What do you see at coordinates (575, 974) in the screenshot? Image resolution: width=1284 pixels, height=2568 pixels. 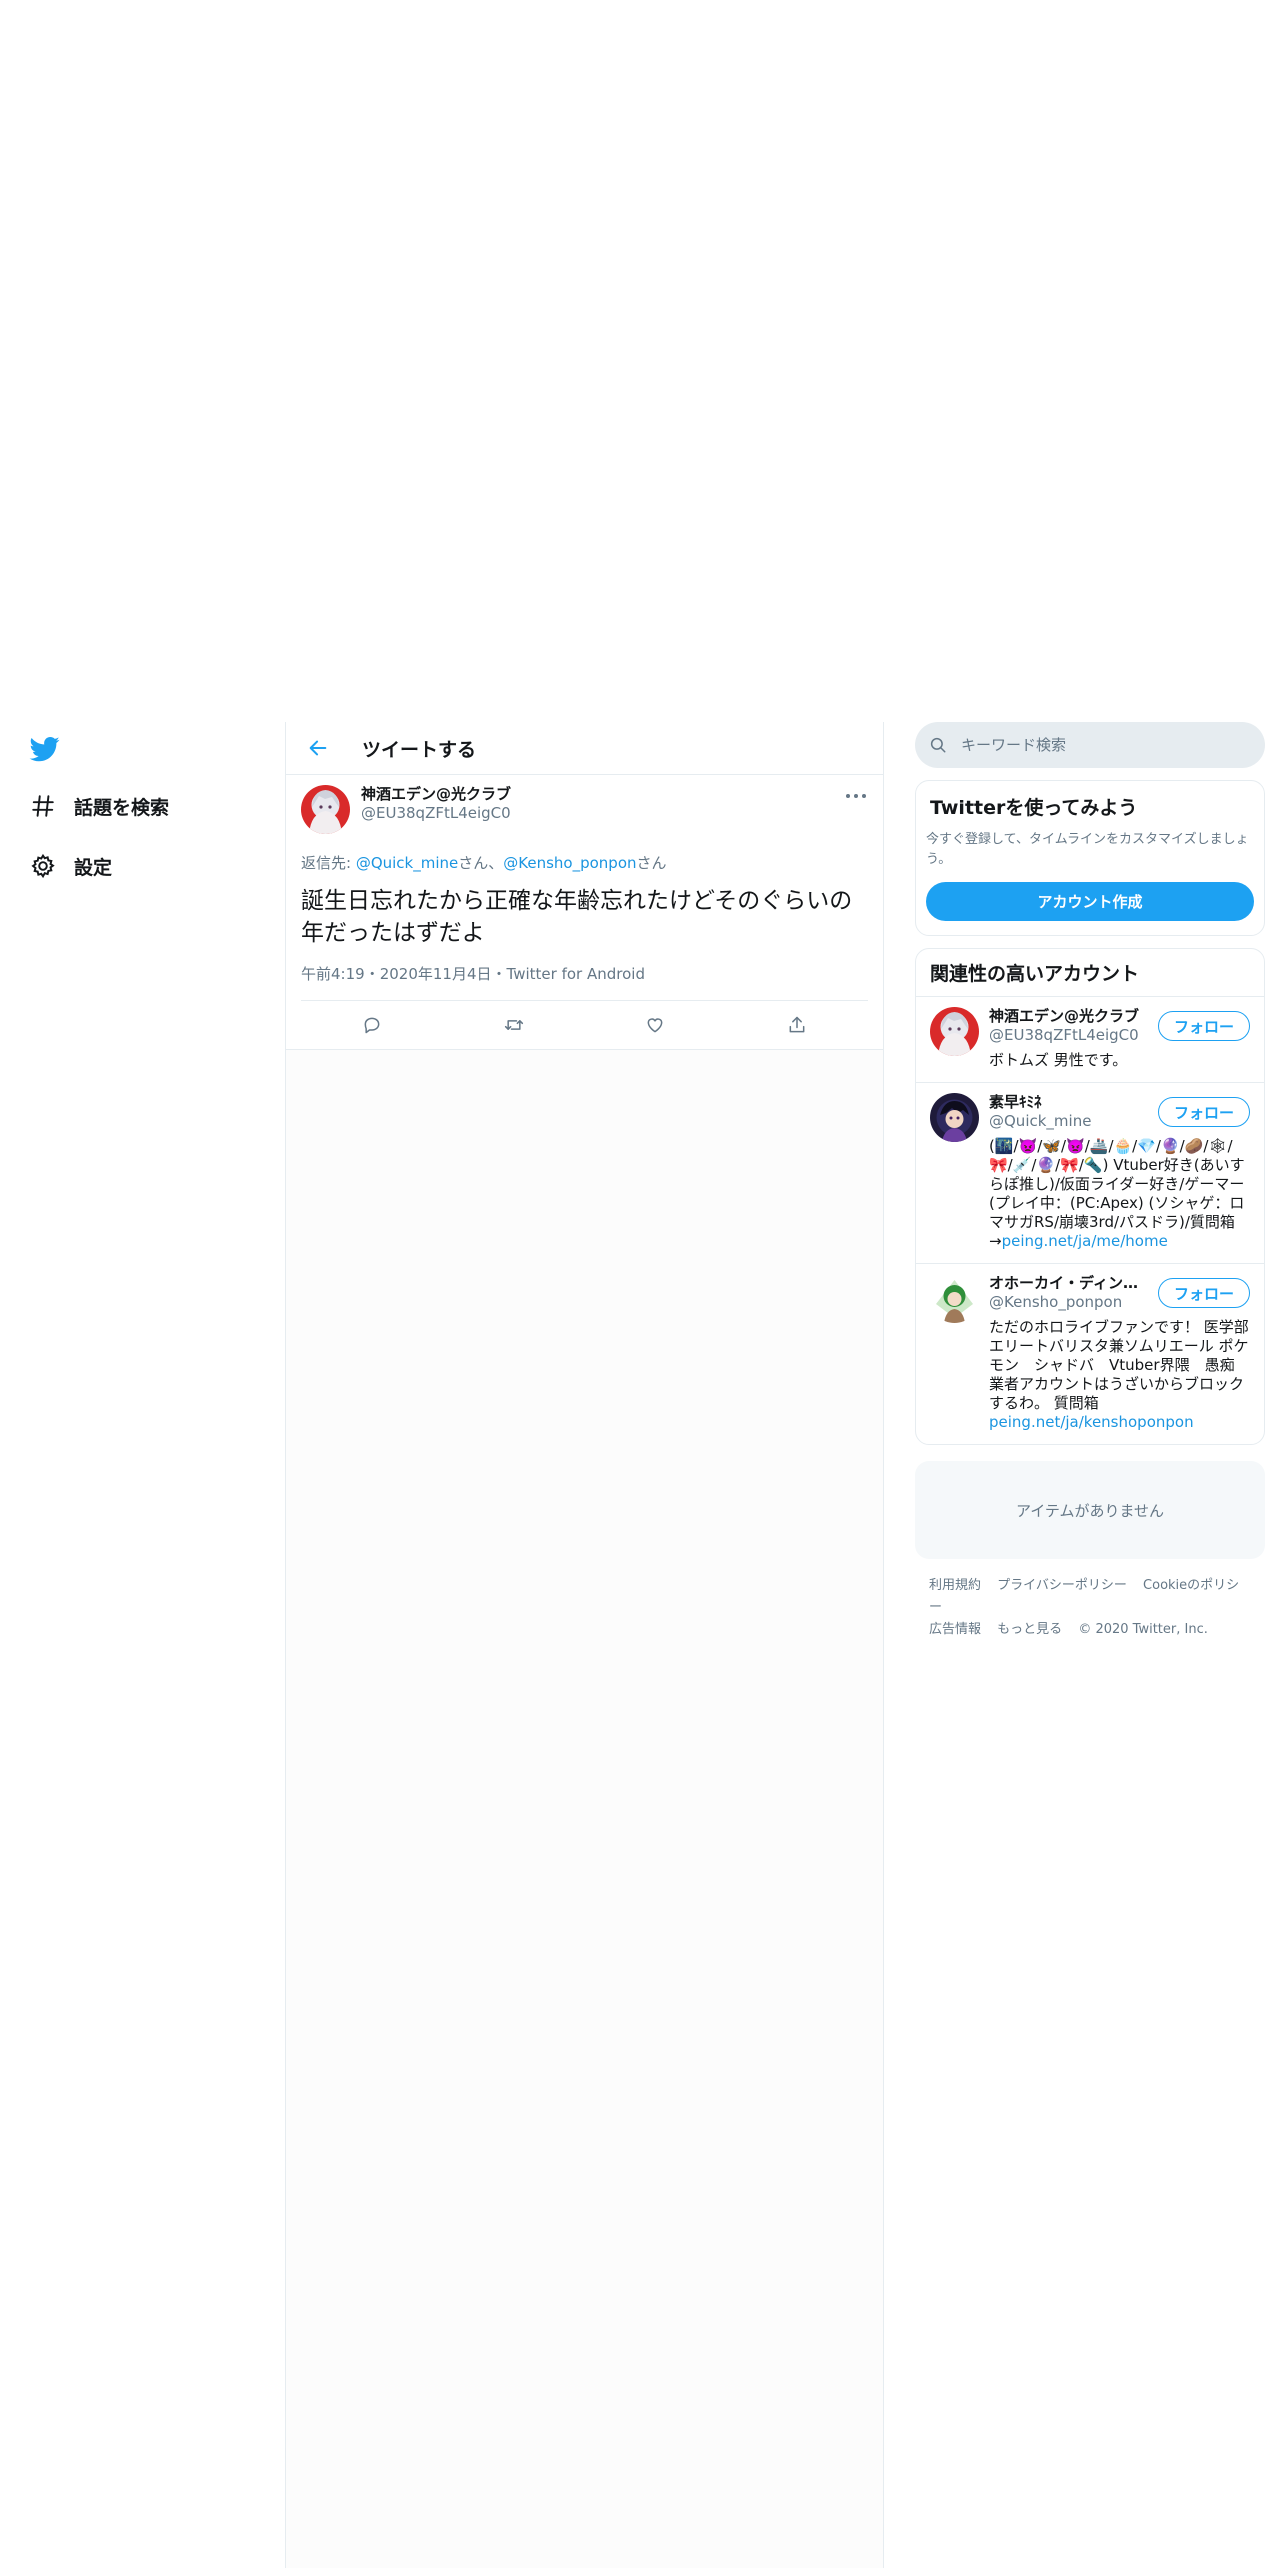 I see `tweet-source: Twitter for Android` at bounding box center [575, 974].